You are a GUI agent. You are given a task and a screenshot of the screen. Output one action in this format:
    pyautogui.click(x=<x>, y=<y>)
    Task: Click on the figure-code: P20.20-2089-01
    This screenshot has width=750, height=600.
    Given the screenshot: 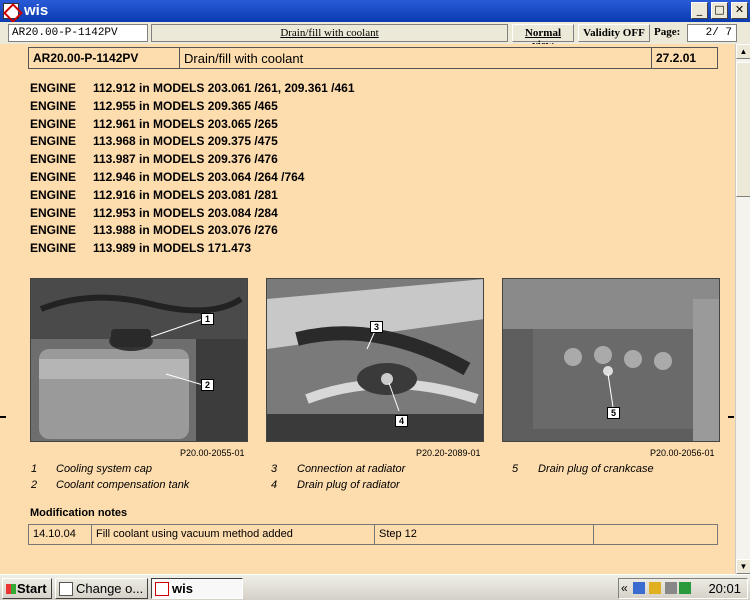 What is the action you would take?
    pyautogui.click(x=448, y=453)
    